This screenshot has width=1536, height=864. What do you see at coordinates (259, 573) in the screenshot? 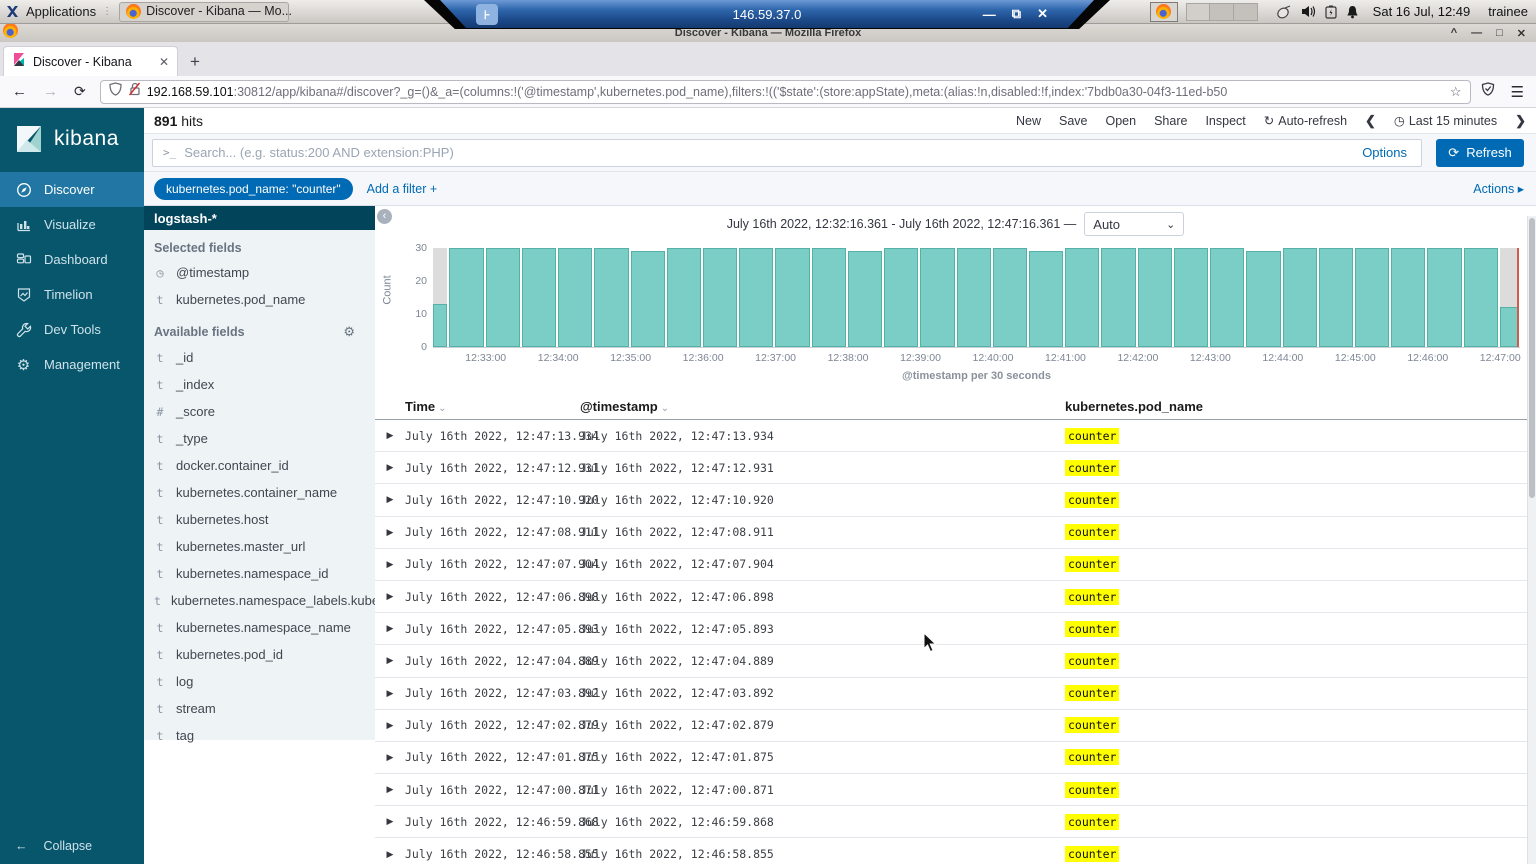
I see `field-item-kubernetes.namespace_id: t kubernetes.namespace_id` at bounding box center [259, 573].